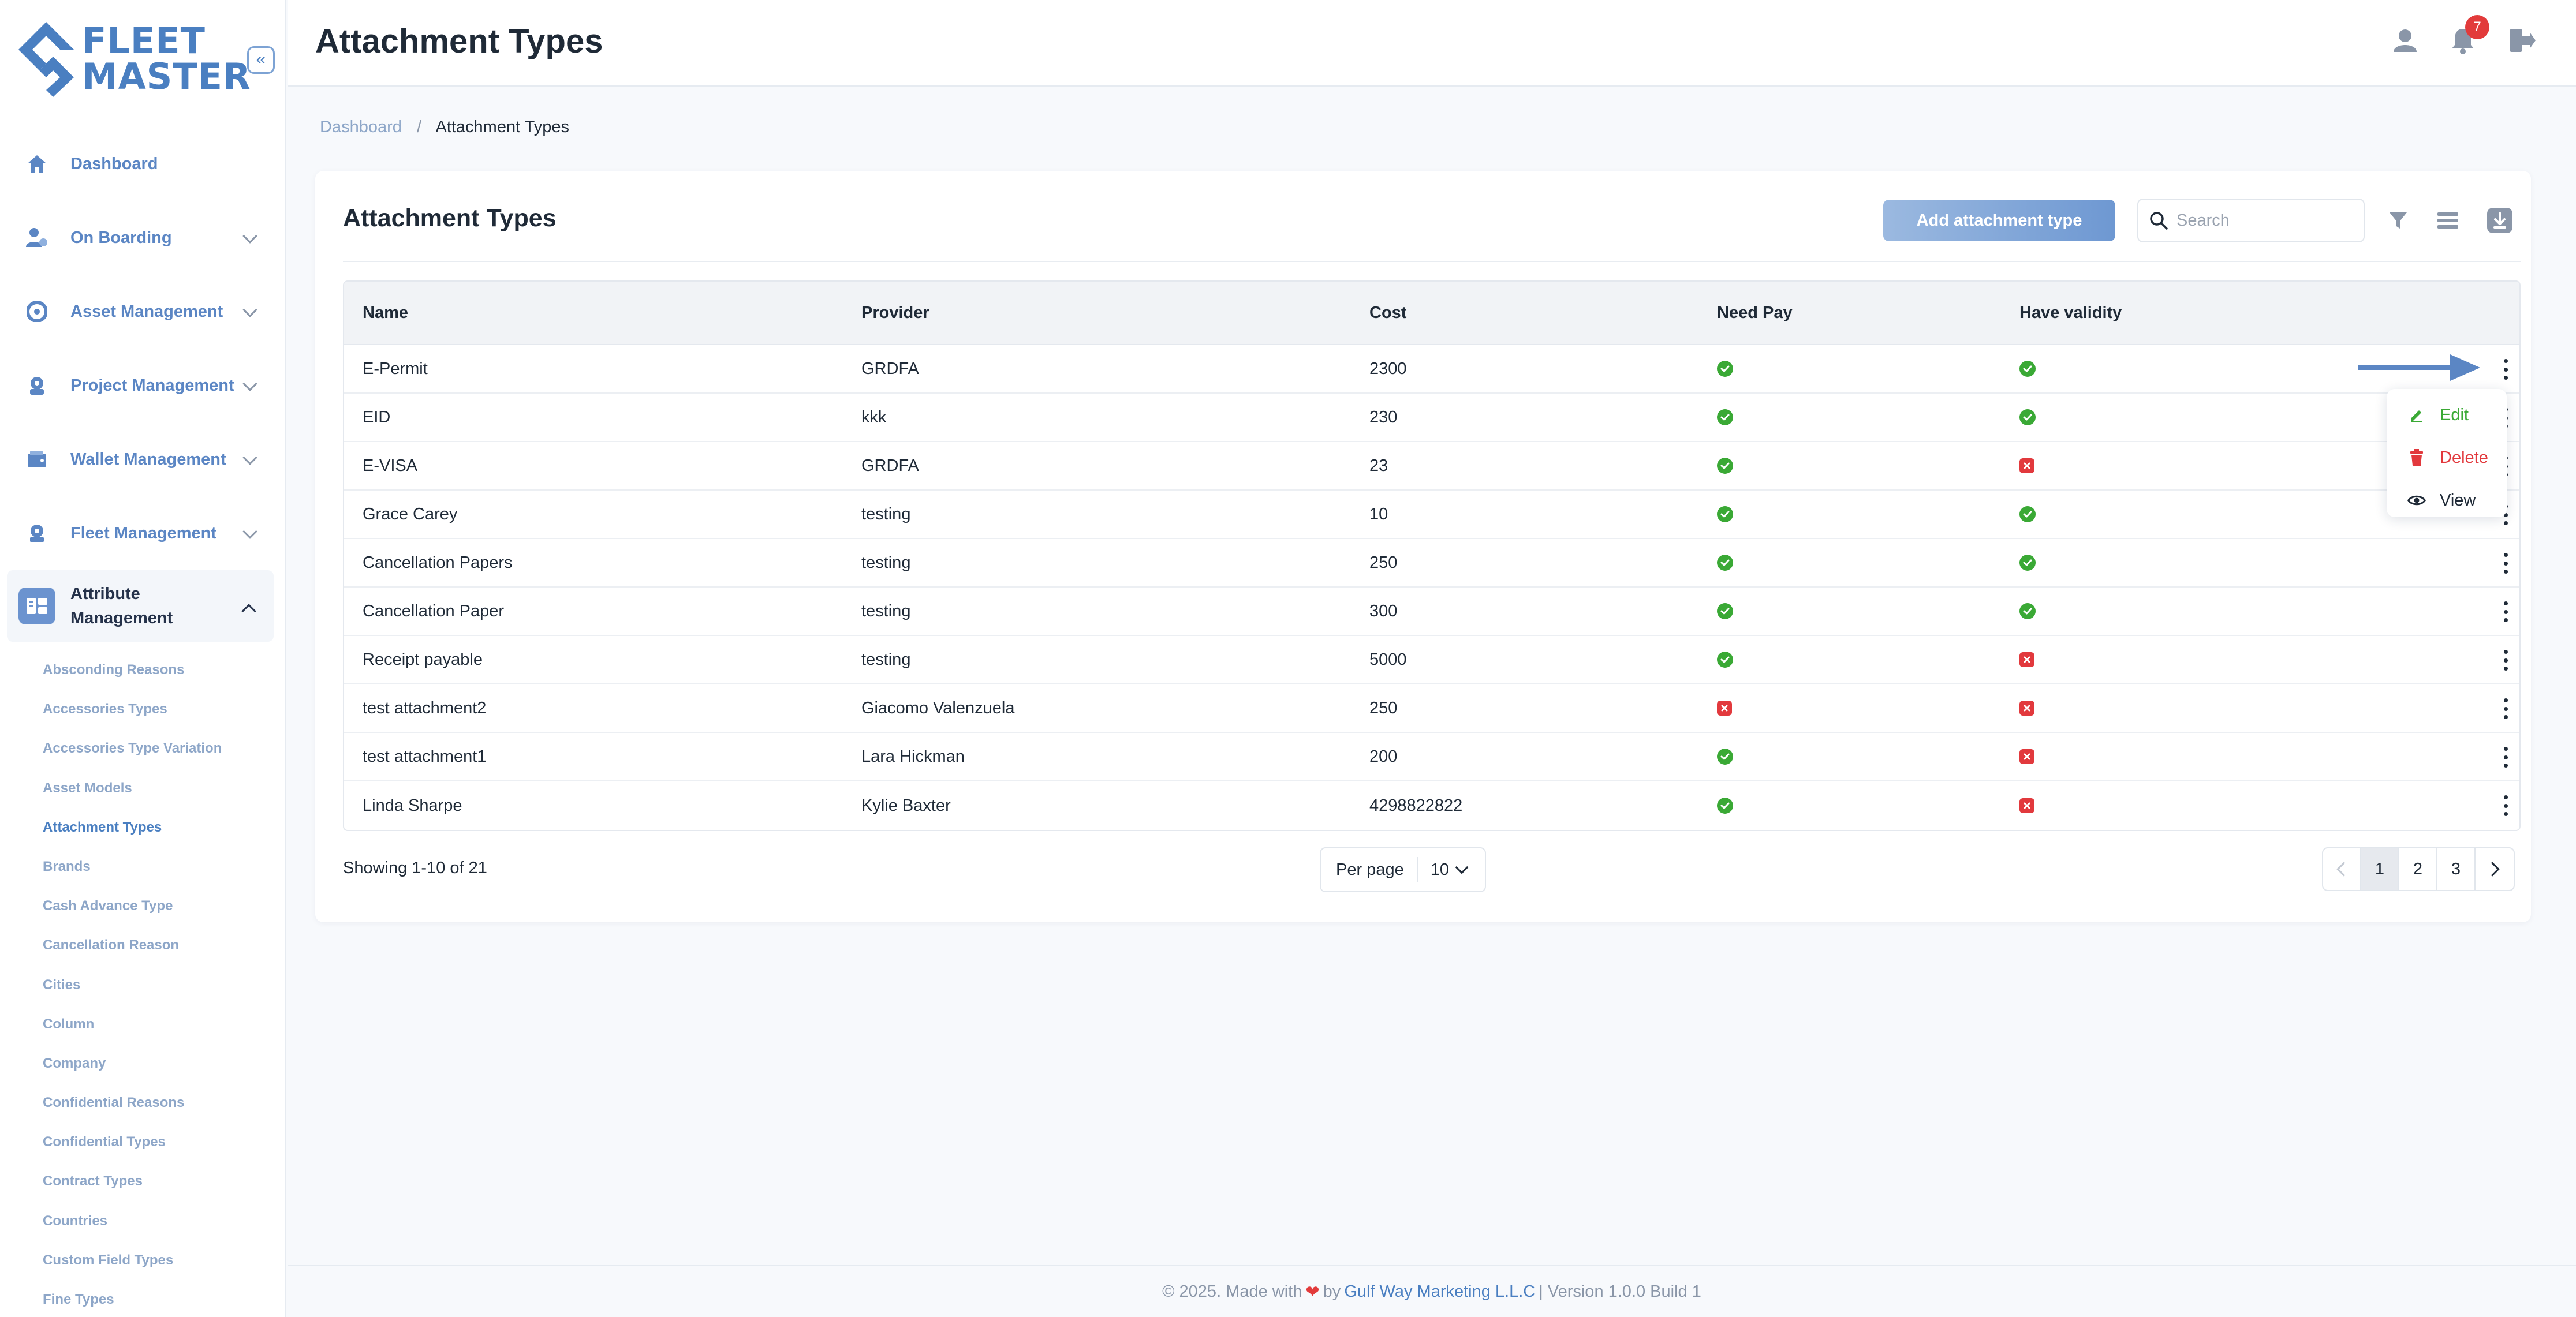 This screenshot has width=2576, height=1317. I want to click on table-row: Linda Sharpe Kylie Baxter 4298822822, so click(1431, 805).